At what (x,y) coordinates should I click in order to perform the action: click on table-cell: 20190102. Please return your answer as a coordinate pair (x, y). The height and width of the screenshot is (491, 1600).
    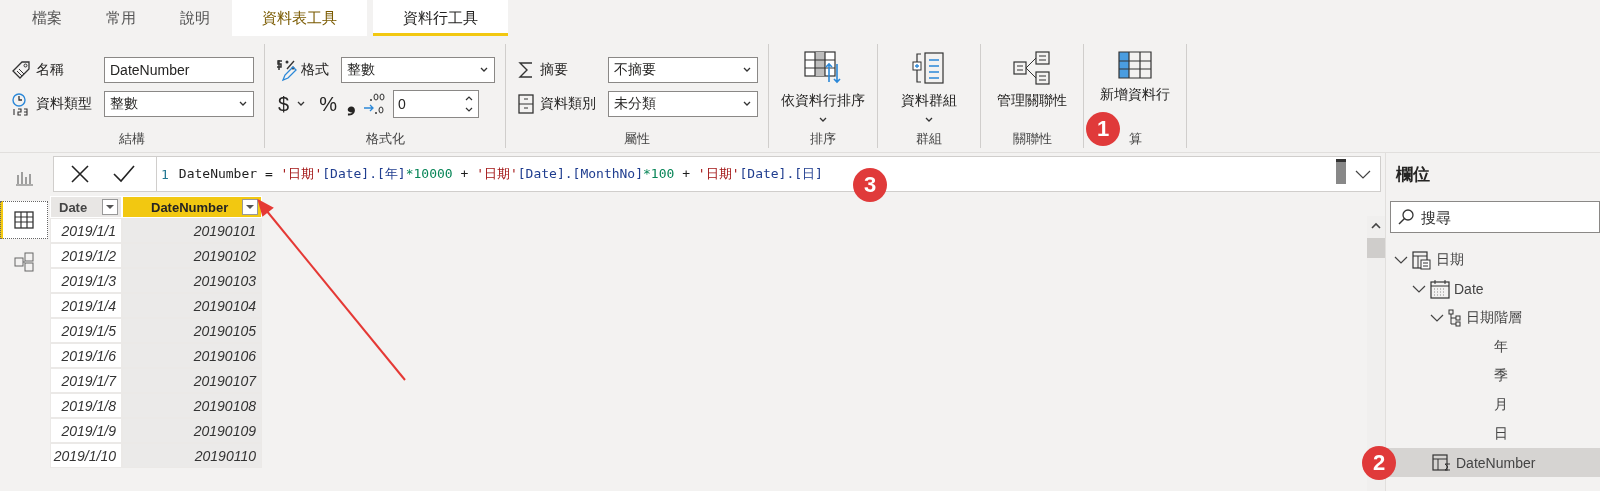
    Looking at the image, I should click on (192, 255).